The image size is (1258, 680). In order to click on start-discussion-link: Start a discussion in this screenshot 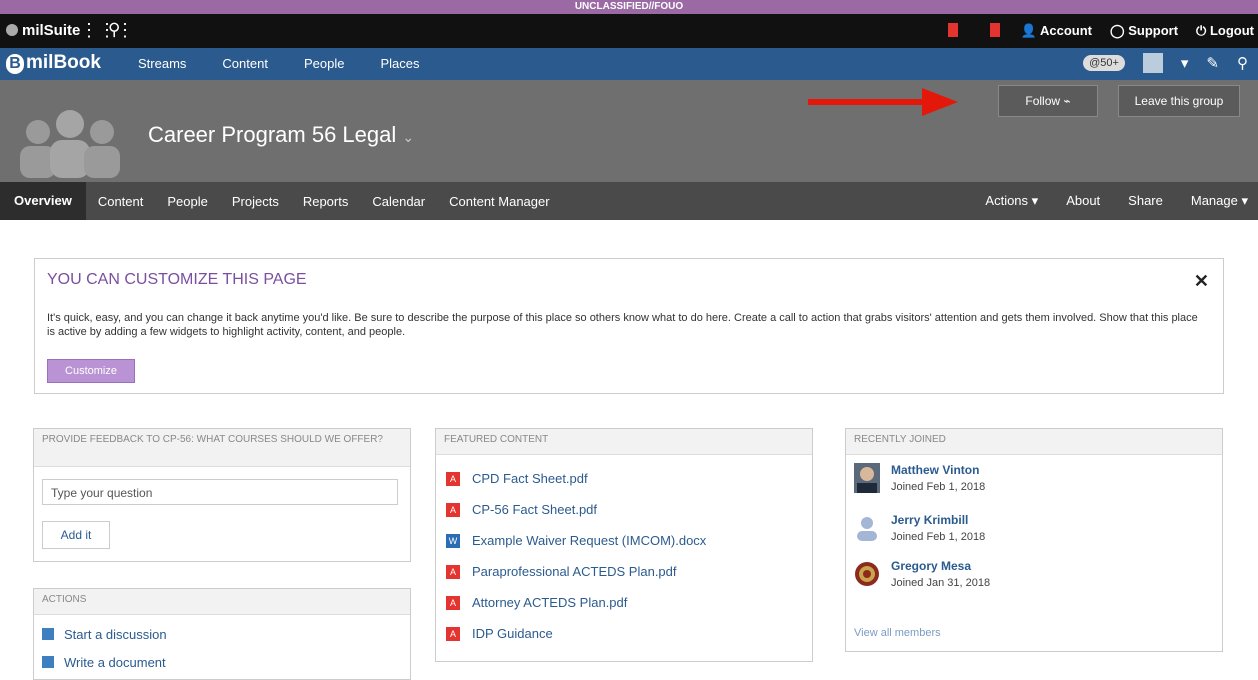, I will do `click(104, 634)`.